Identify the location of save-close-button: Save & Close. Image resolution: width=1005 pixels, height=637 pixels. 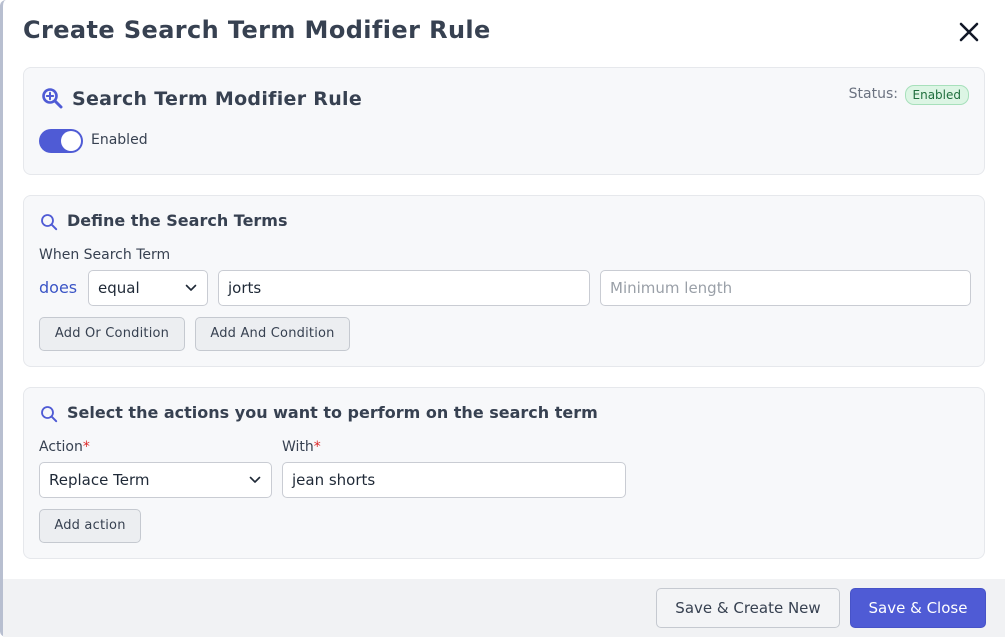
(918, 608).